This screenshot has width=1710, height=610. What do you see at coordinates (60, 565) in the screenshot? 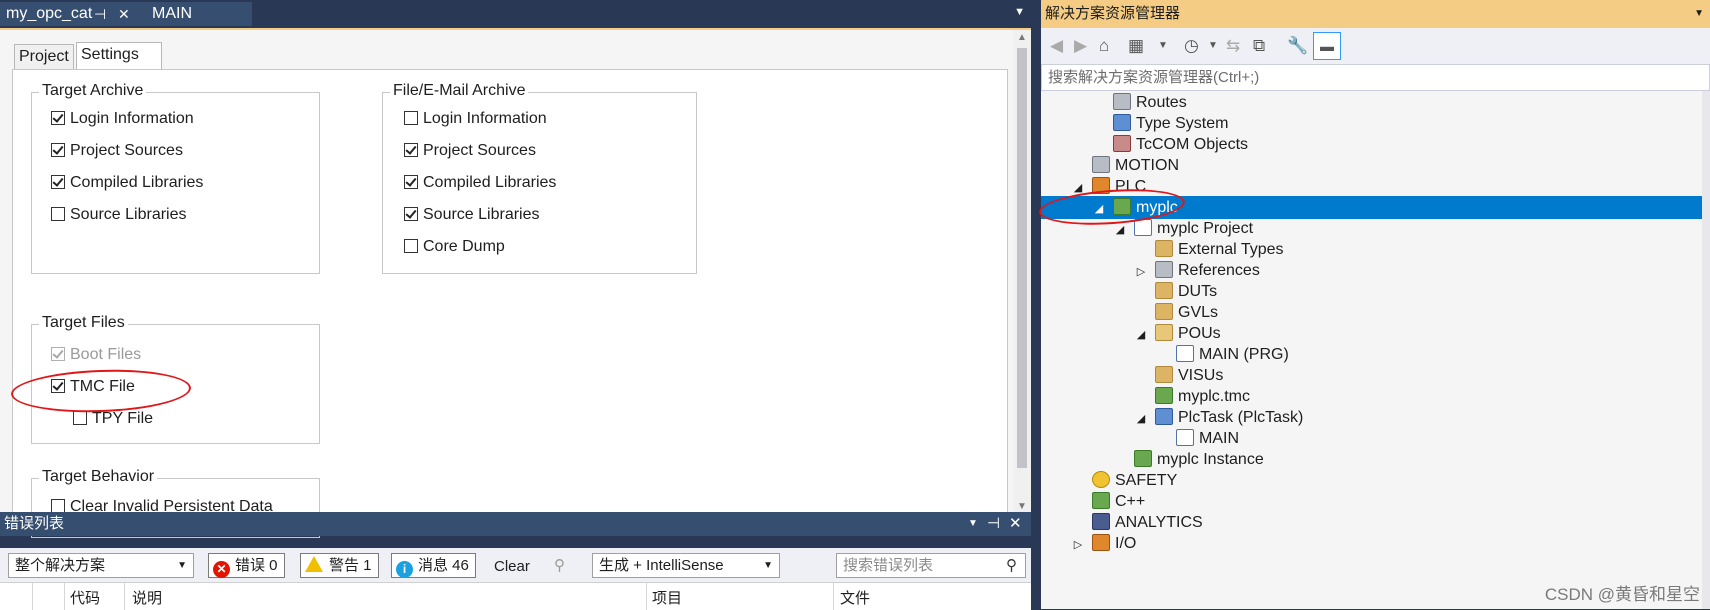
I see `scope-value: 整个解决方案` at bounding box center [60, 565].